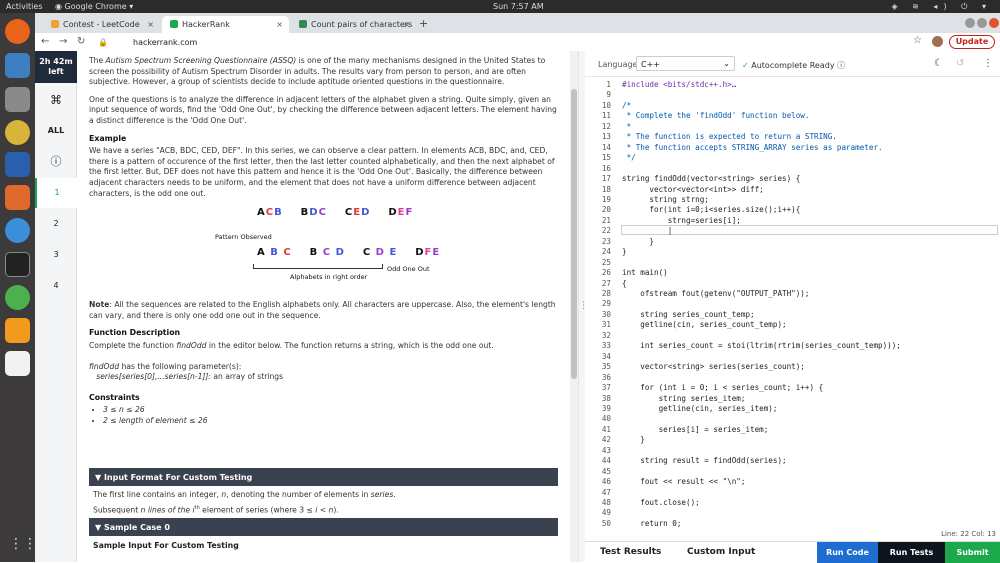  I want to click on code-line: vector<string> series(series_count);, so click(713, 366).